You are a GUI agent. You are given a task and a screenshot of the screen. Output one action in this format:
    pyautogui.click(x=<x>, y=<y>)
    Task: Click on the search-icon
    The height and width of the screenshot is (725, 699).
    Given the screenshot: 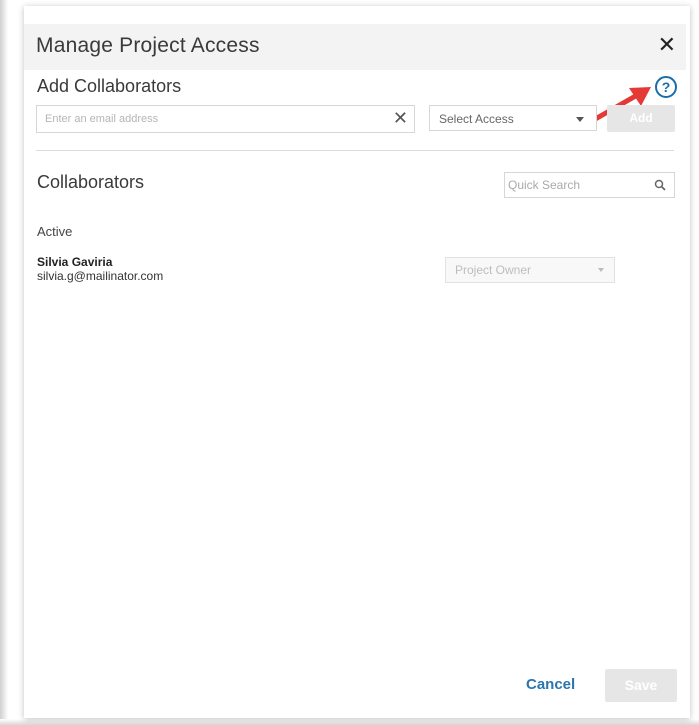 What is the action you would take?
    pyautogui.click(x=660, y=185)
    